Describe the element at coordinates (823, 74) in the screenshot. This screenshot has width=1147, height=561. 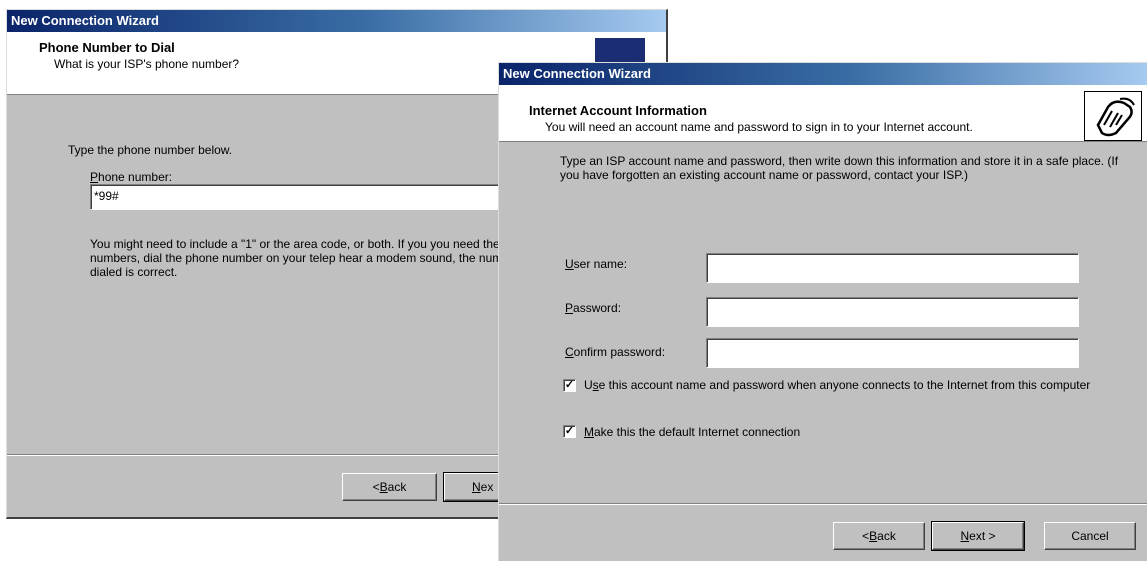
I see `front-window-title: New Connection Wizard` at that location.